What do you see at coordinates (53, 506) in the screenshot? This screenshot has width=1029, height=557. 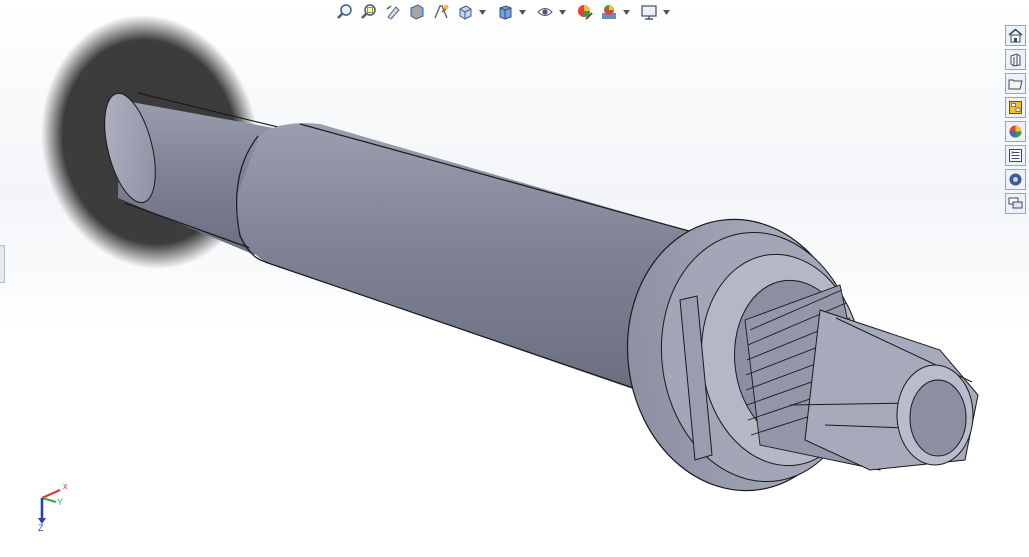 I see `reference-triad: x Y Z` at bounding box center [53, 506].